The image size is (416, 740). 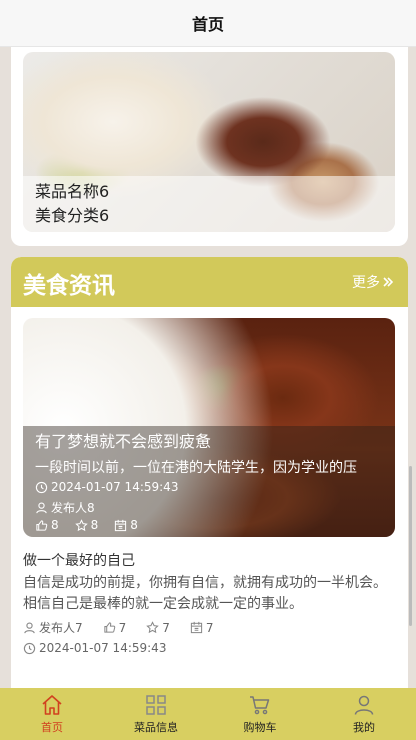 What do you see at coordinates (73, 508) in the screenshot?
I see `featured-author-text: 发布人8` at bounding box center [73, 508].